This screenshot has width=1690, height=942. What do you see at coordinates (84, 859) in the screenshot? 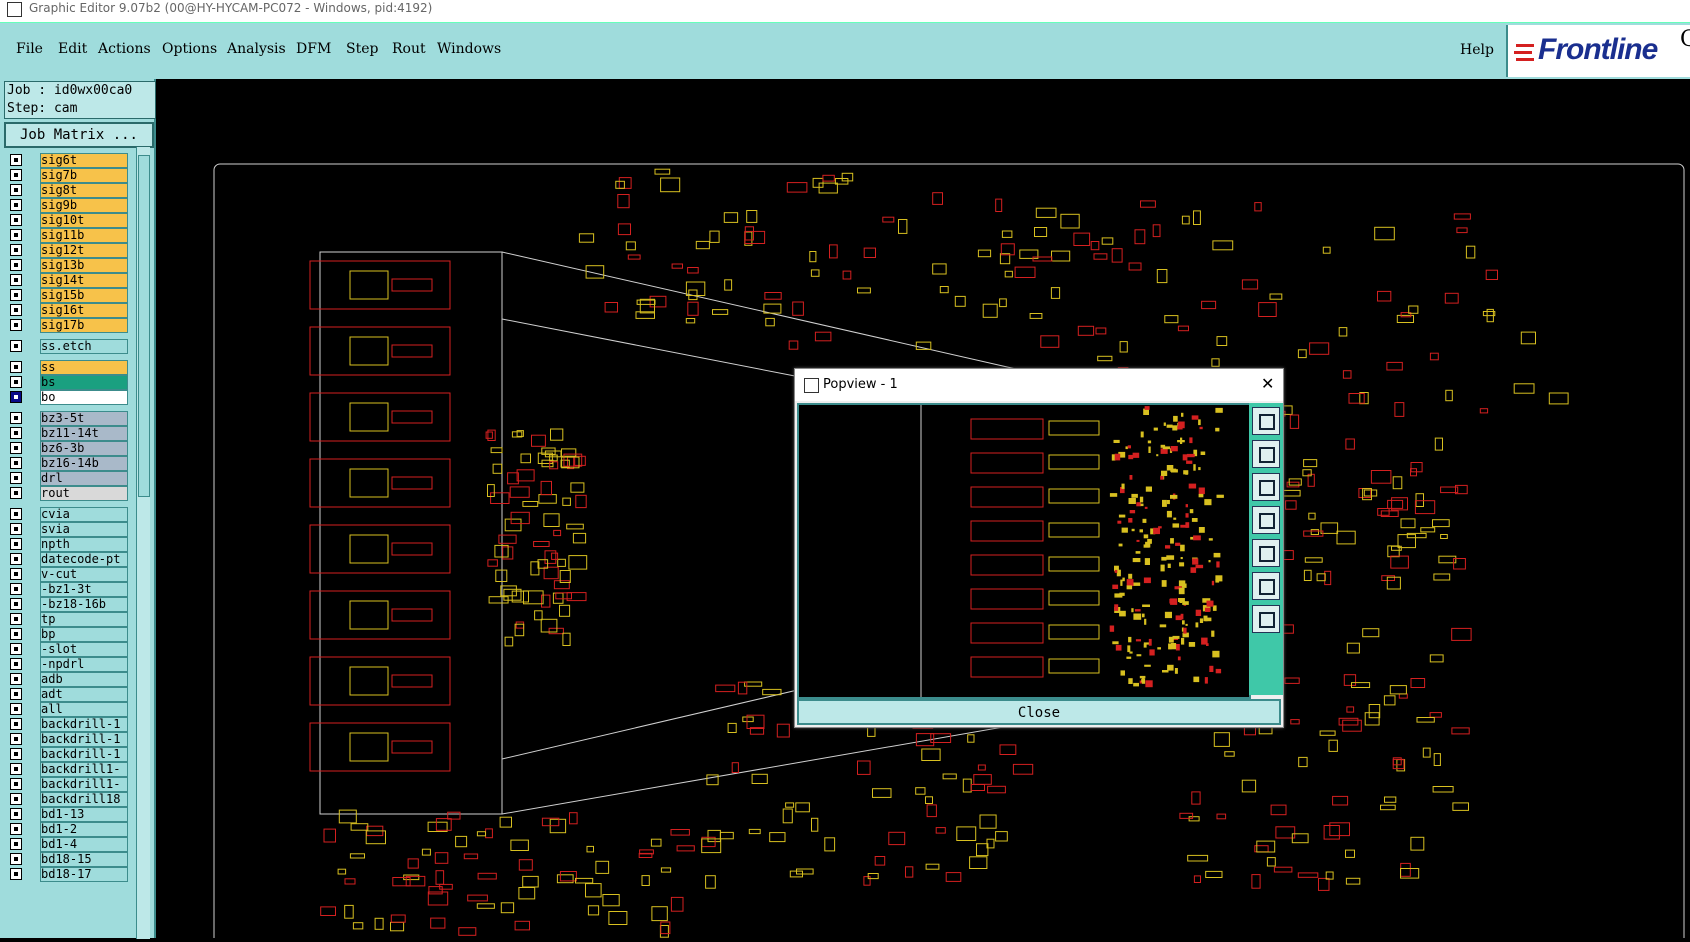
I see `layer-name: bd18-15` at bounding box center [84, 859].